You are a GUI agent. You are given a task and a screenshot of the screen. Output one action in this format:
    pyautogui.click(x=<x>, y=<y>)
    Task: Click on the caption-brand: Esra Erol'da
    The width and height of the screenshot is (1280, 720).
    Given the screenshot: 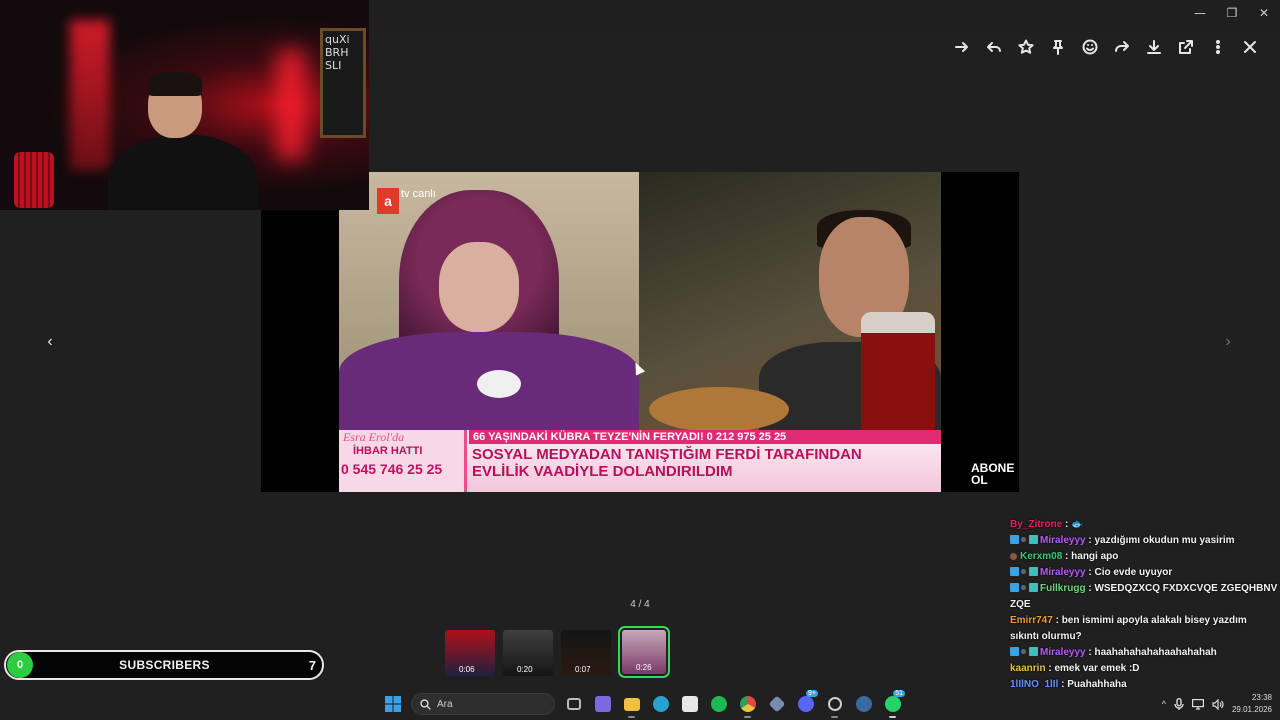 What is the action you would take?
    pyautogui.click(x=374, y=437)
    